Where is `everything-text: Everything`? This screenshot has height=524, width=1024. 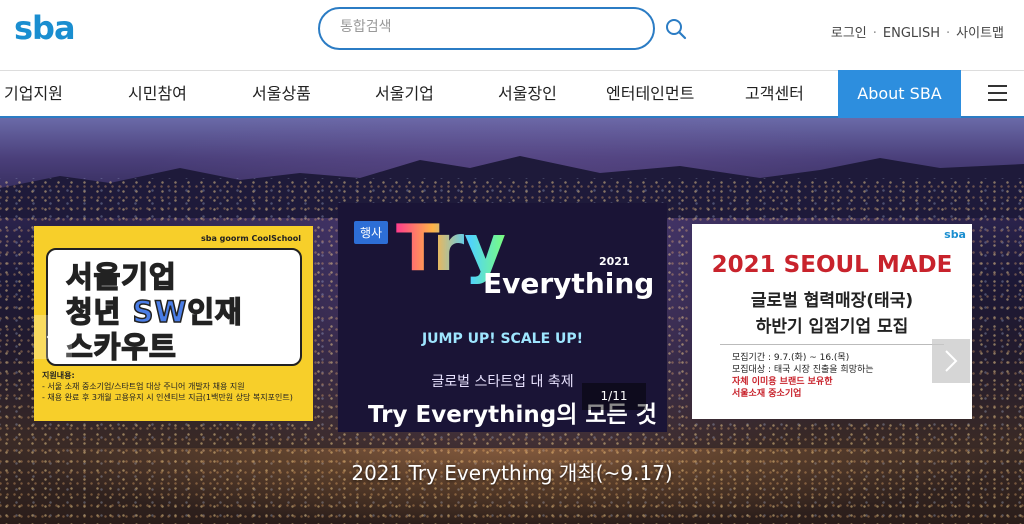
everything-text: Everything is located at coordinates (569, 283).